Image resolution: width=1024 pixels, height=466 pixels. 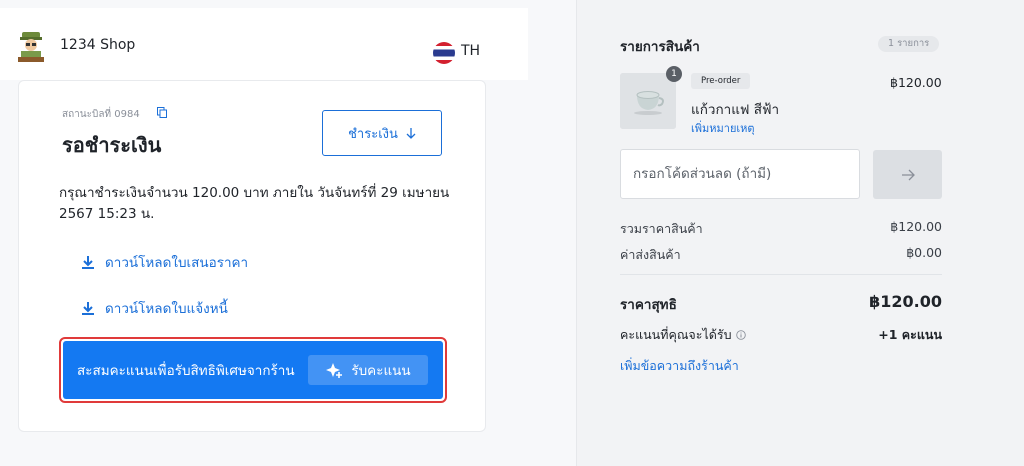 I want to click on pay-button-label: ชำระเงิน, so click(x=373, y=134).